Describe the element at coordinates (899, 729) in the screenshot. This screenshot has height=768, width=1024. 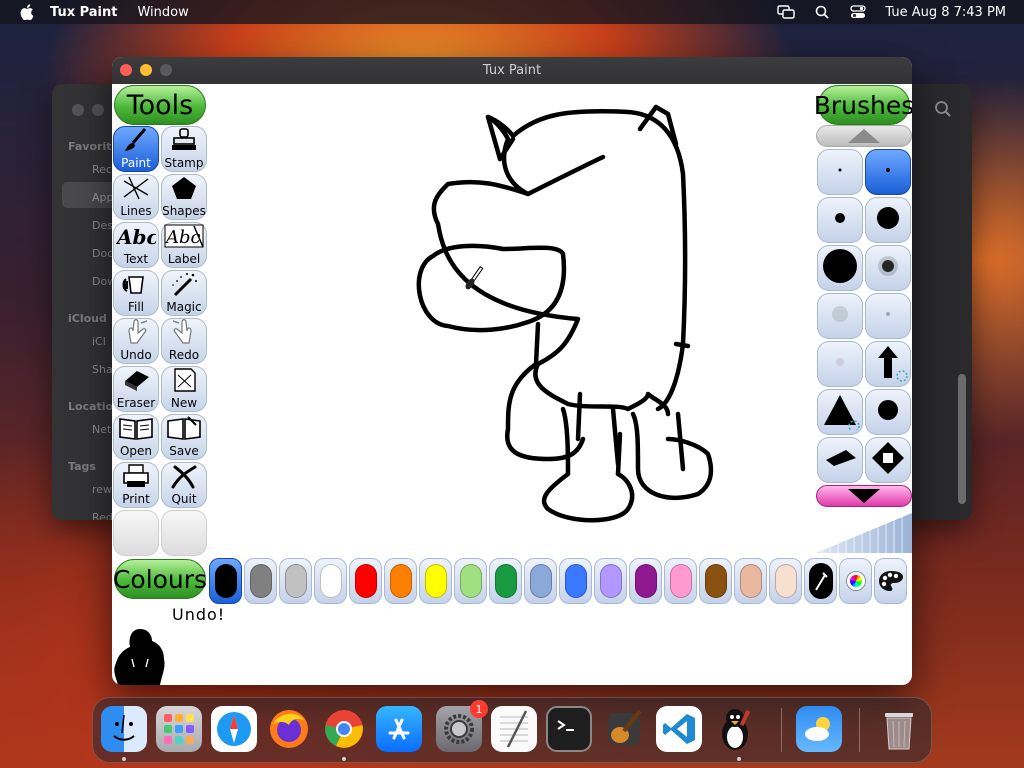
I see `trash-icon` at that location.